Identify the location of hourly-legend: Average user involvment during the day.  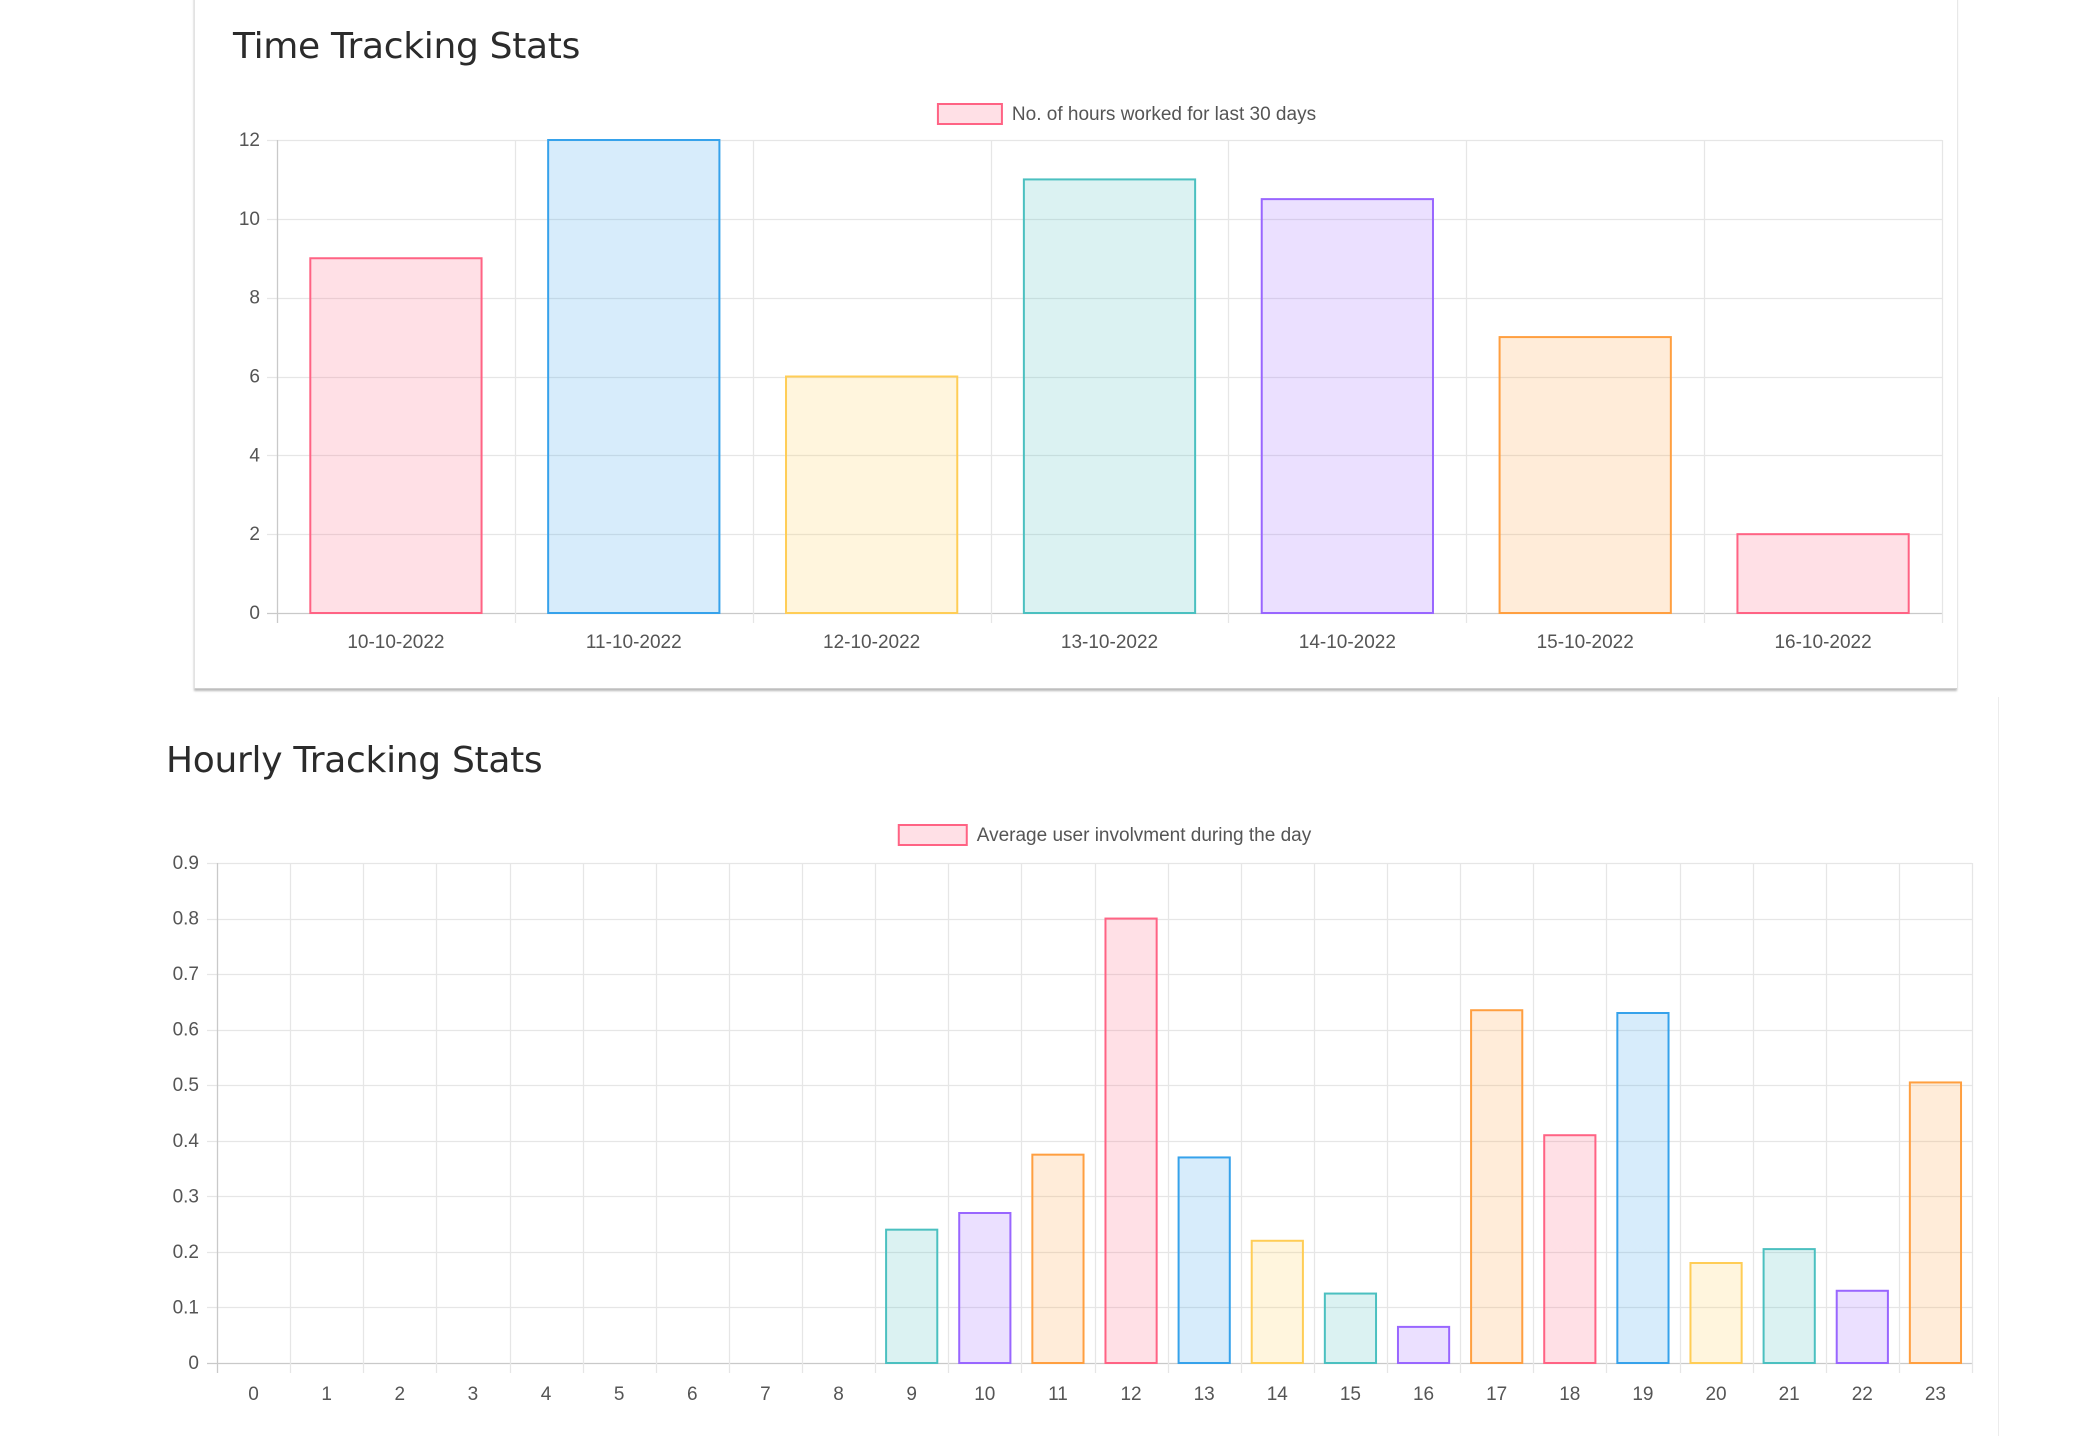
(1104, 835).